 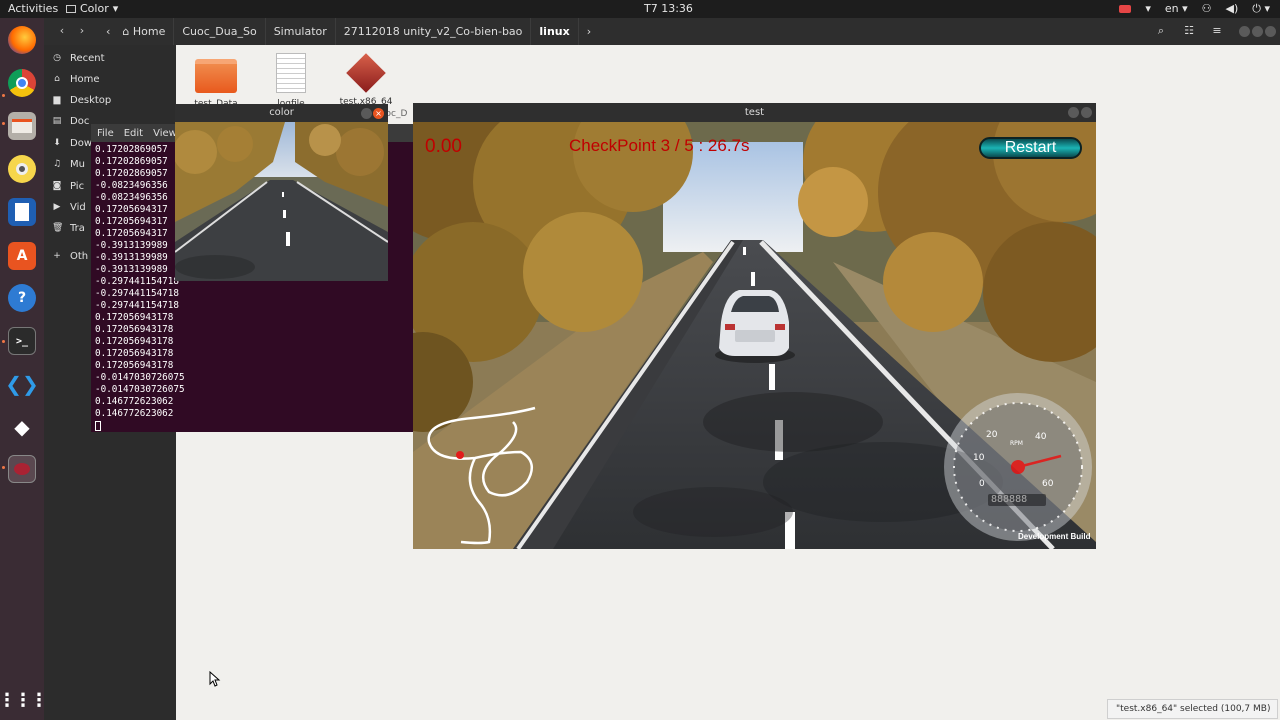 What do you see at coordinates (220, 31) in the screenshot?
I see `breadcrumb-item: Cuoc_Dua_So` at bounding box center [220, 31].